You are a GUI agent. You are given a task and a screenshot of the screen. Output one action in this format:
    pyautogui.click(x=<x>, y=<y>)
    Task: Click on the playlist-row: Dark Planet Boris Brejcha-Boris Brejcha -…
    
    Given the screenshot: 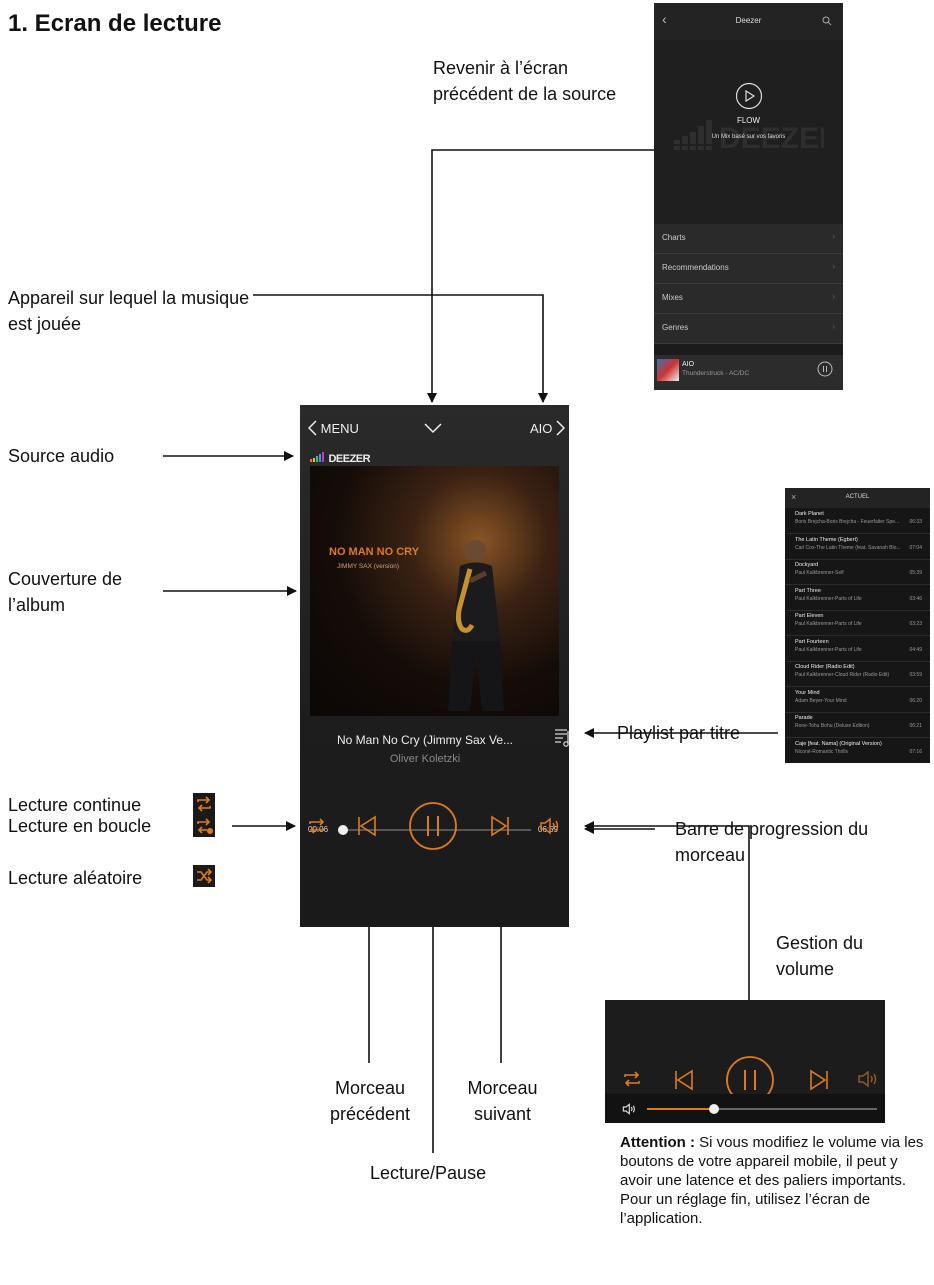 What is the action you would take?
    pyautogui.click(x=857, y=521)
    